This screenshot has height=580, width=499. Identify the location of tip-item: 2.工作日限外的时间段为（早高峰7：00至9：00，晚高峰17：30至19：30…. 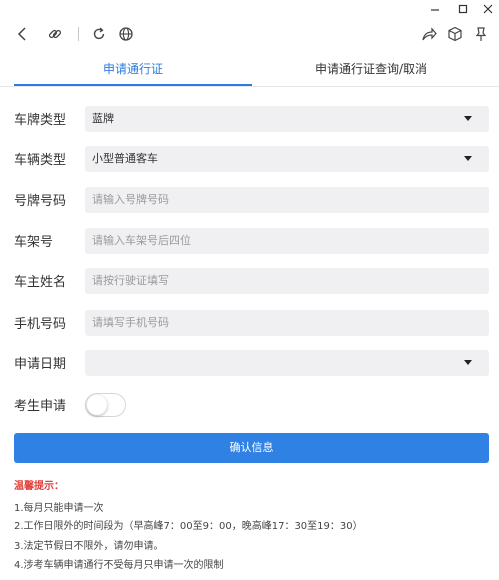
(188, 526).